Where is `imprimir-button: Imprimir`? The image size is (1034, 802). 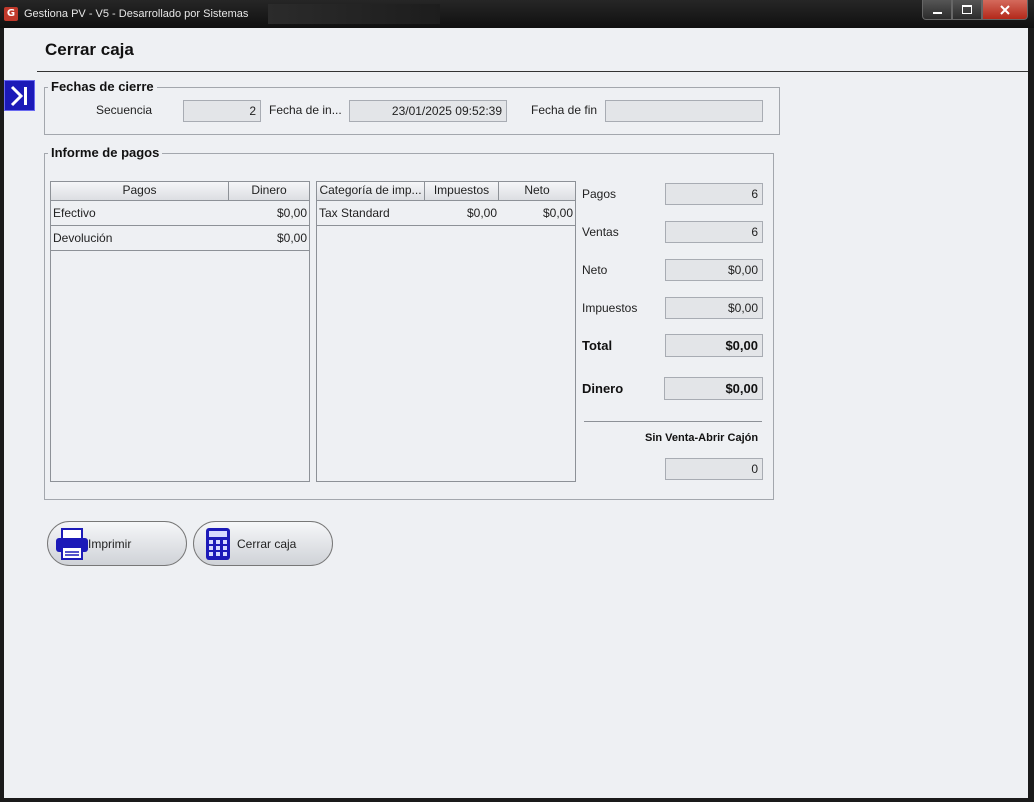 imprimir-button: Imprimir is located at coordinates (117, 543).